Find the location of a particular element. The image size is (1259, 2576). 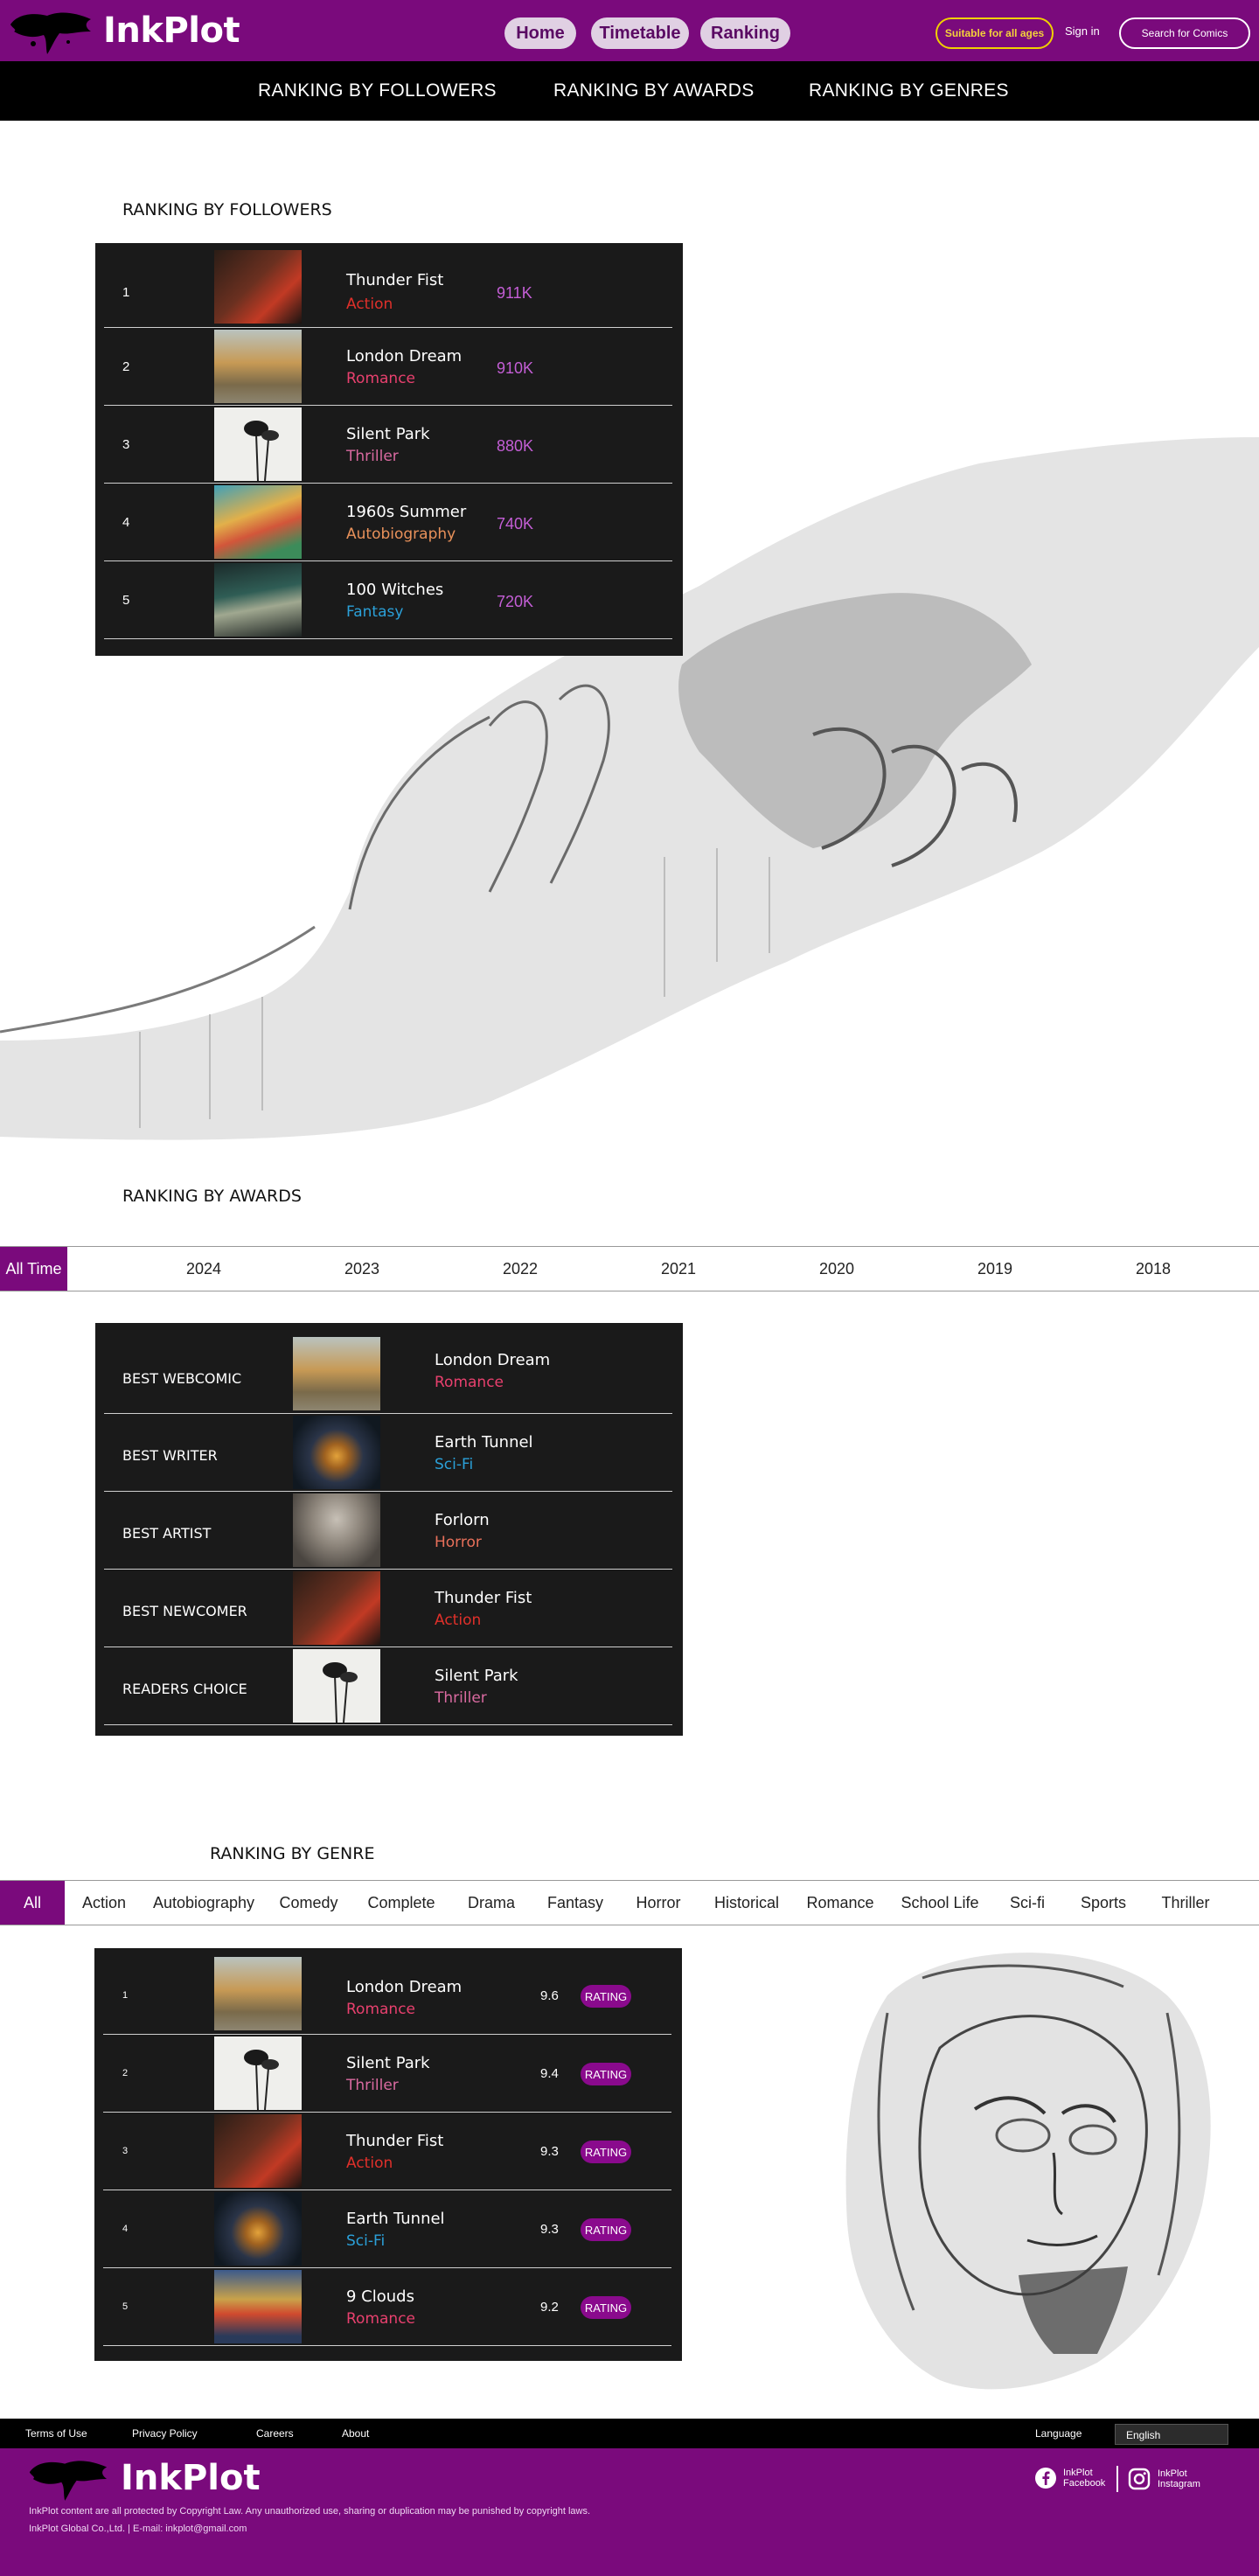

tab-genre-fantasy: Fantasy is located at coordinates (575, 1903).